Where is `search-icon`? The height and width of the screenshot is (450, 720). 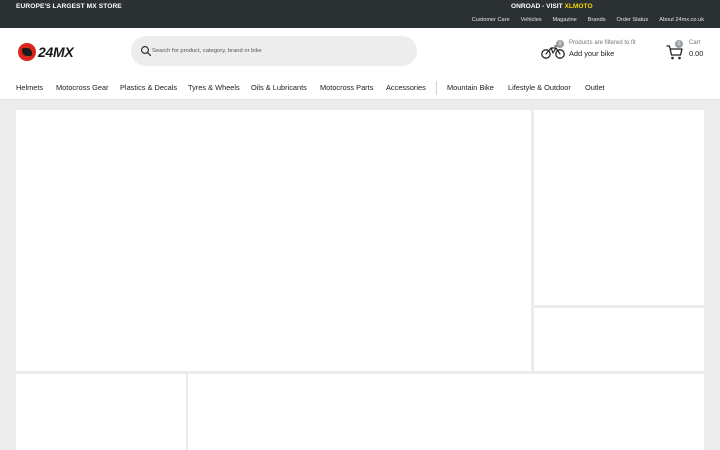
search-icon is located at coordinates (146, 51).